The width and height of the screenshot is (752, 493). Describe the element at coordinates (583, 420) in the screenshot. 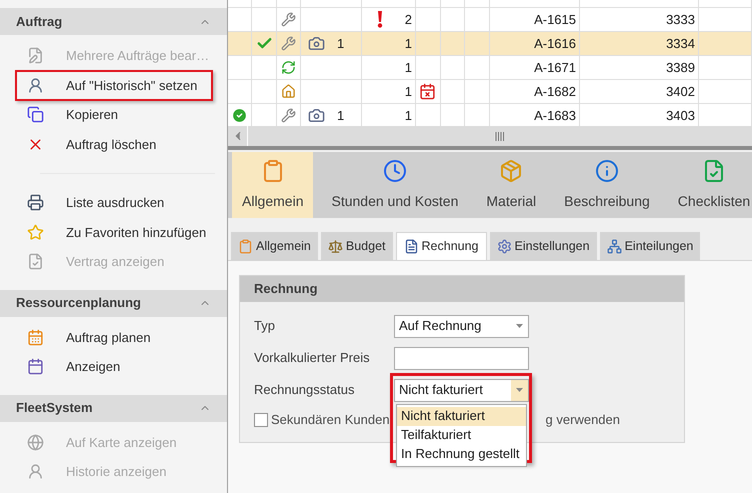

I see `checkbox-label: g verwenden` at that location.